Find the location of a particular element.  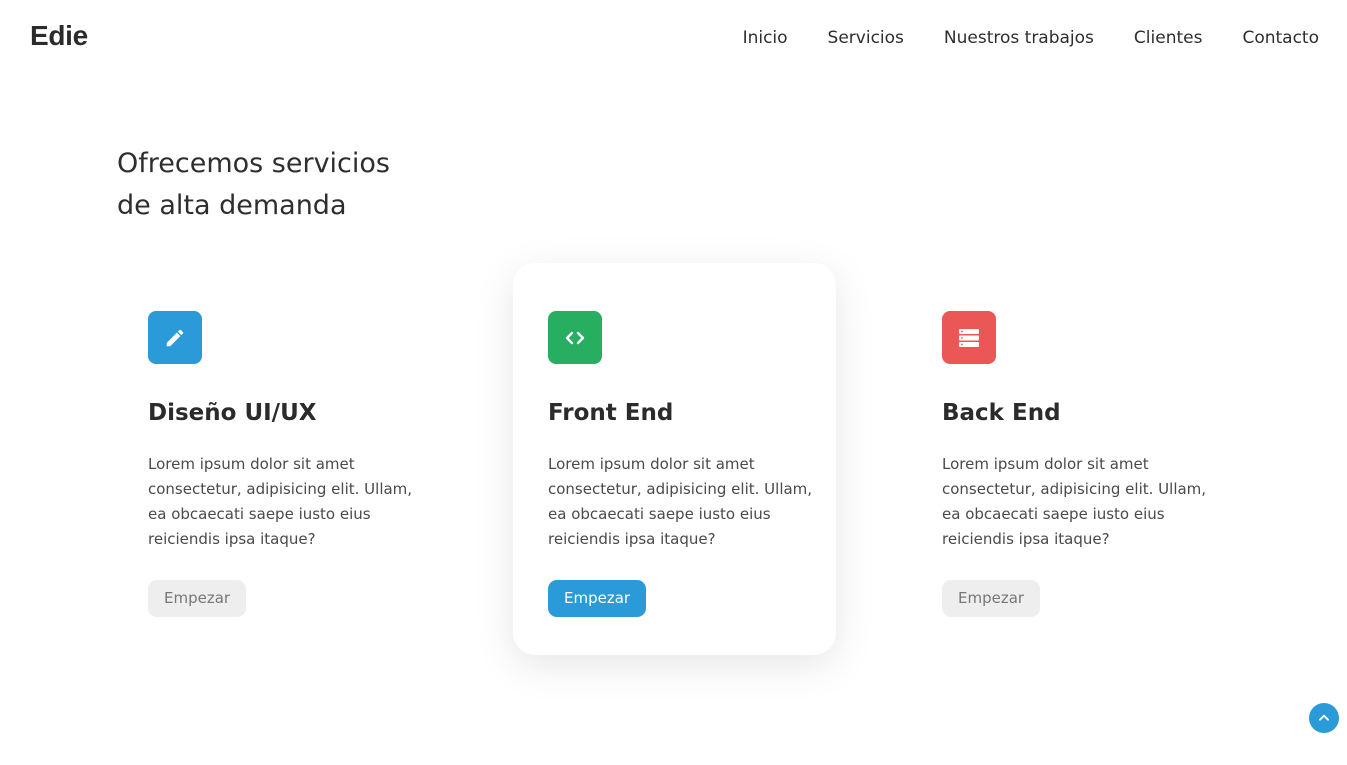

scroll-to-top-button is located at coordinates (1324, 718).